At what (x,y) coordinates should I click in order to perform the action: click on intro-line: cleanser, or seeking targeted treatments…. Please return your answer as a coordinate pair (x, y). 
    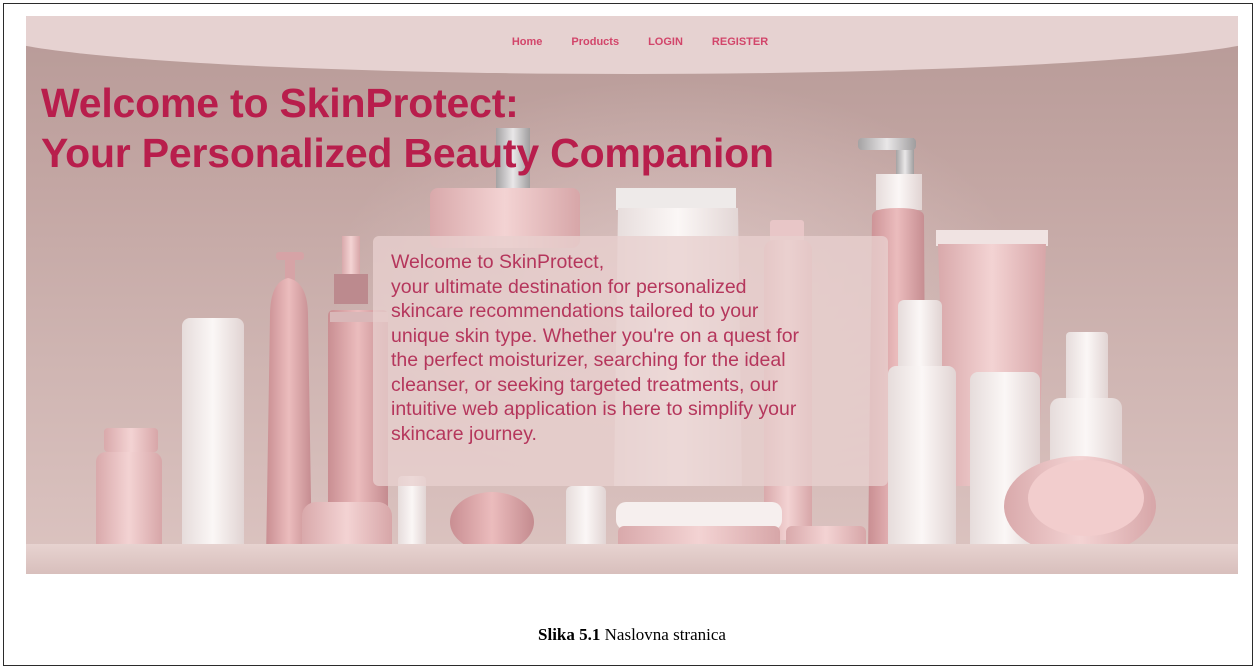
    Looking at the image, I should click on (584, 384).